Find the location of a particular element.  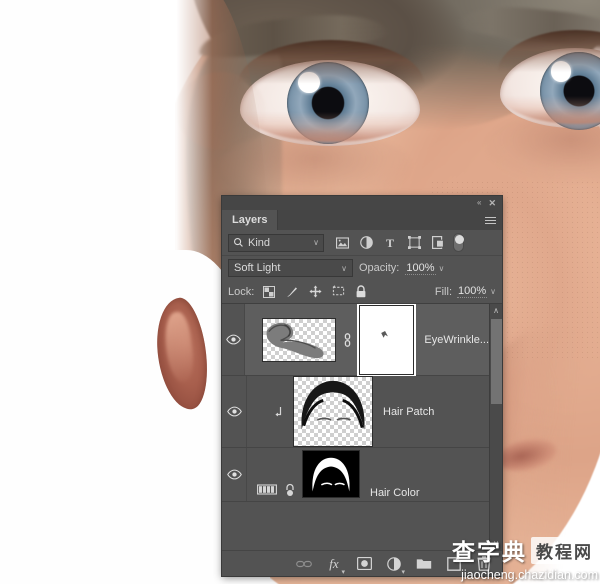

table-row: Hair Patch is located at coordinates (355, 412).